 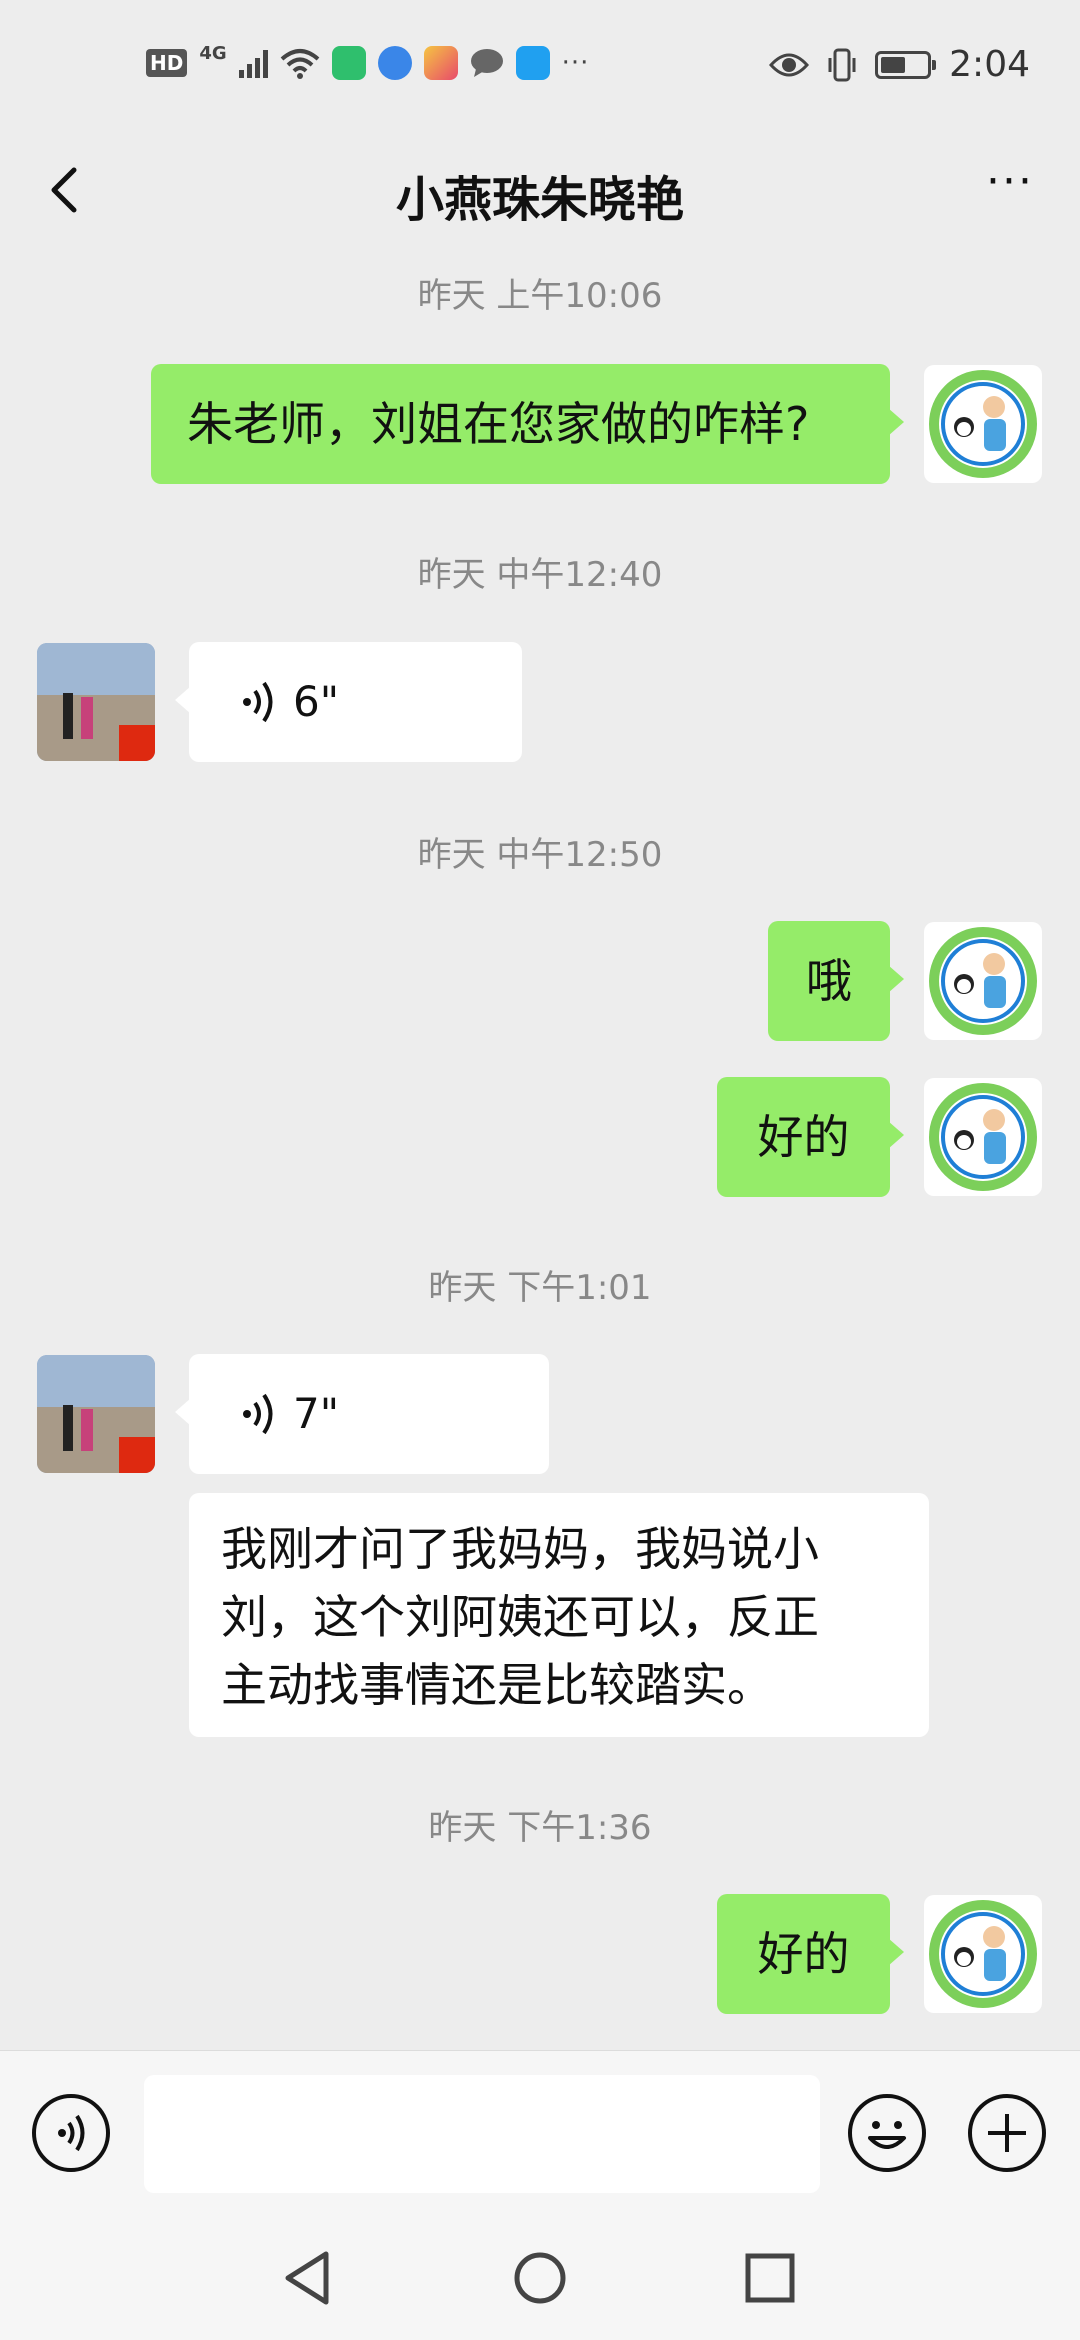 I want to click on status-right-icons: 2:04, so click(x=899, y=64).